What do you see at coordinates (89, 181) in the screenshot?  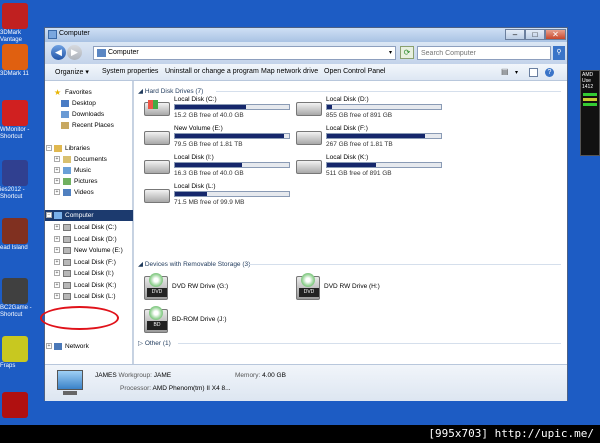 I see `nav-item-pictures: + Pictures` at bounding box center [89, 181].